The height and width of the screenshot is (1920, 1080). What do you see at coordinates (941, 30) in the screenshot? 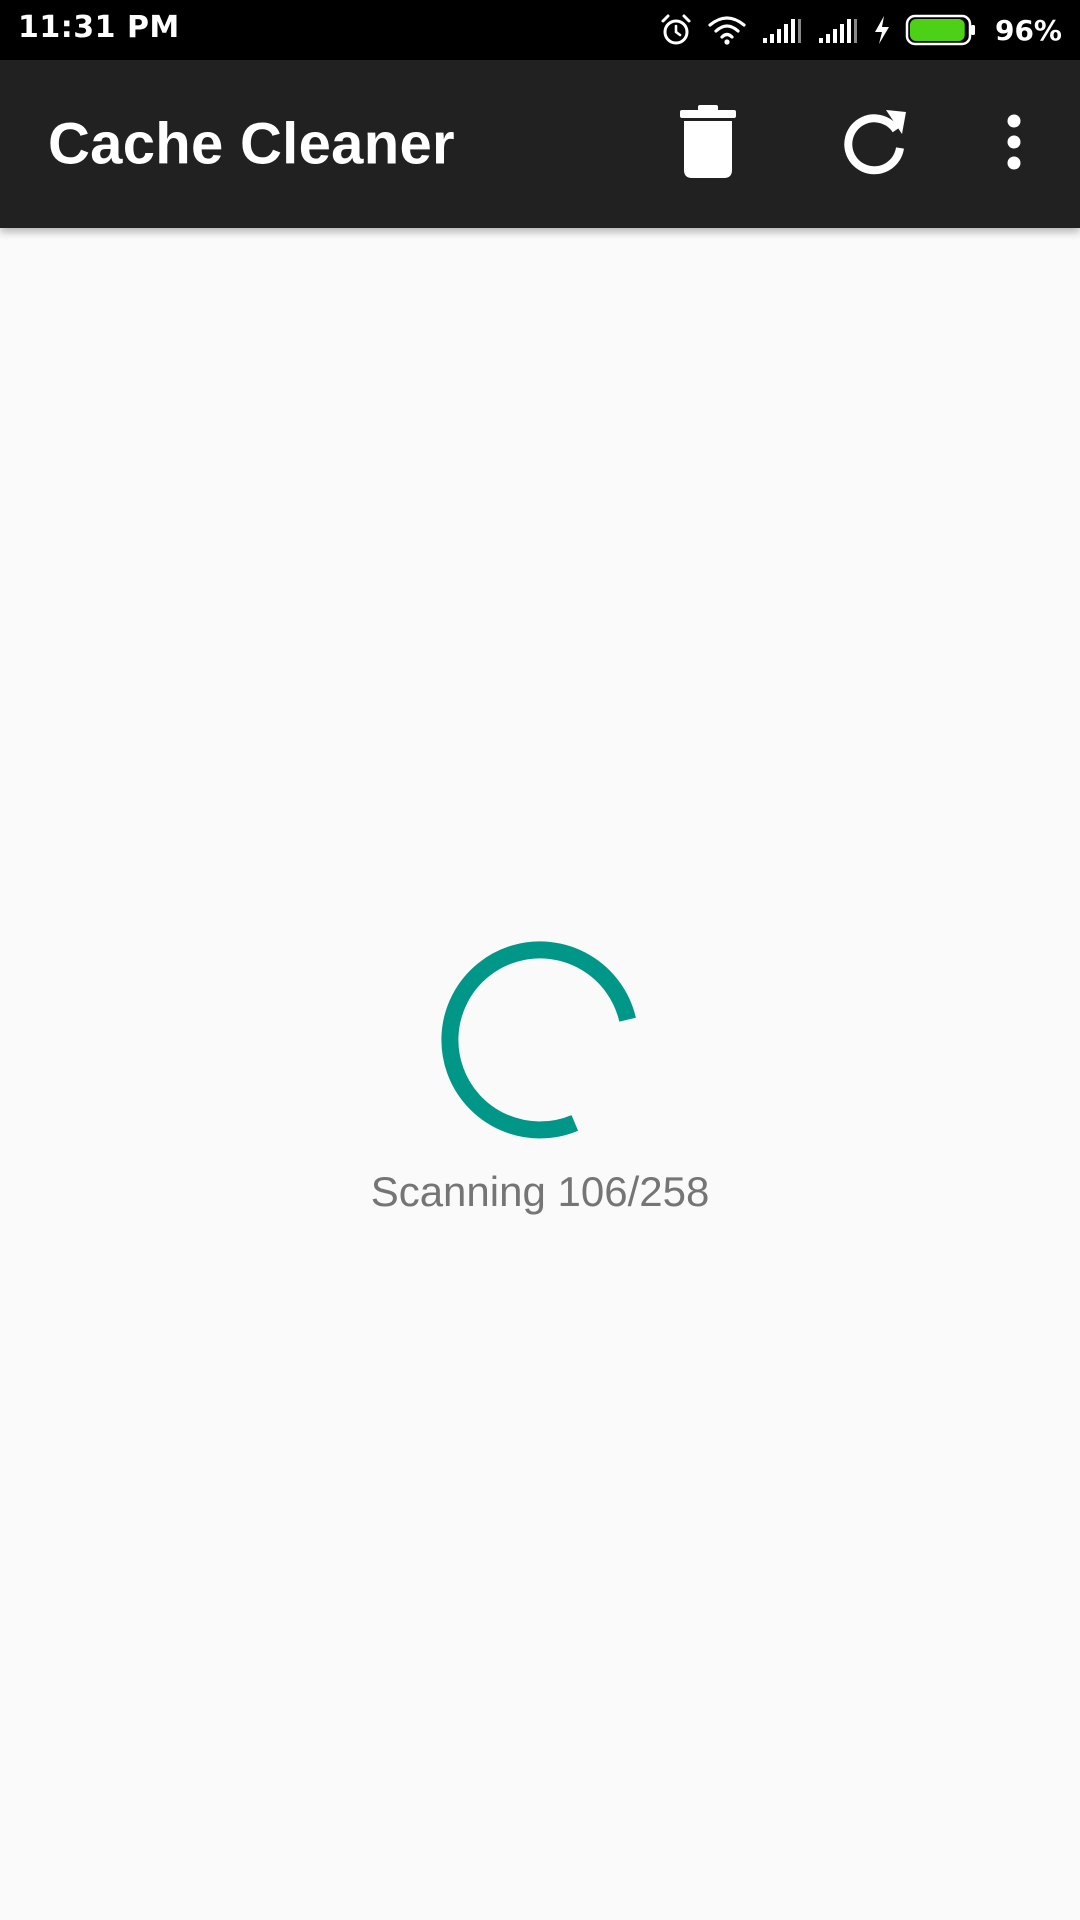
I see `battery-icon` at bounding box center [941, 30].